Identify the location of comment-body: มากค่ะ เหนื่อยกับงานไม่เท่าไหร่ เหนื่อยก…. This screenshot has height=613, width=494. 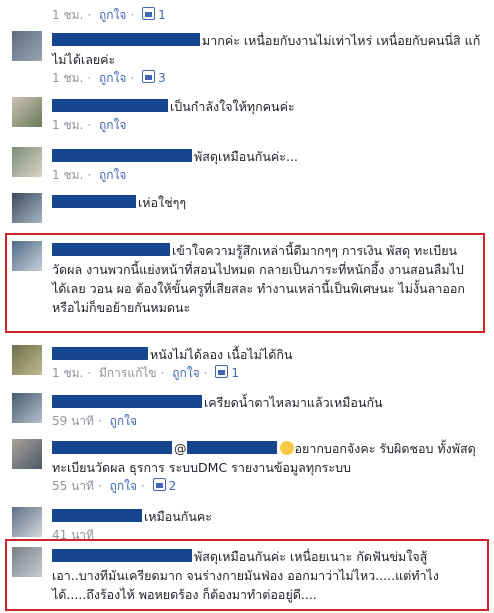
(268, 58).